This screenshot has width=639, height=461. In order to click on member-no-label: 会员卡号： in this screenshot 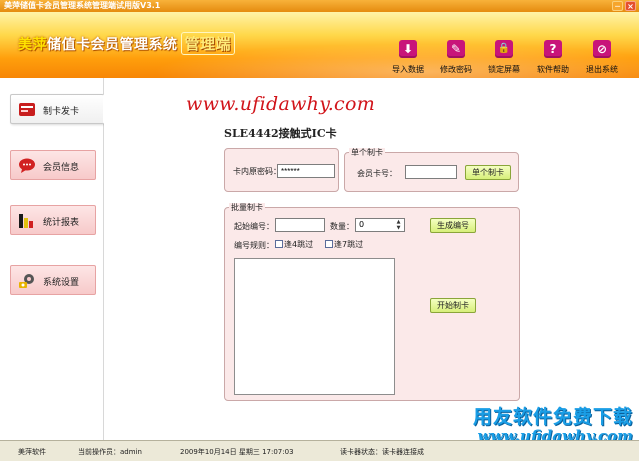, I will do `click(377, 173)`.